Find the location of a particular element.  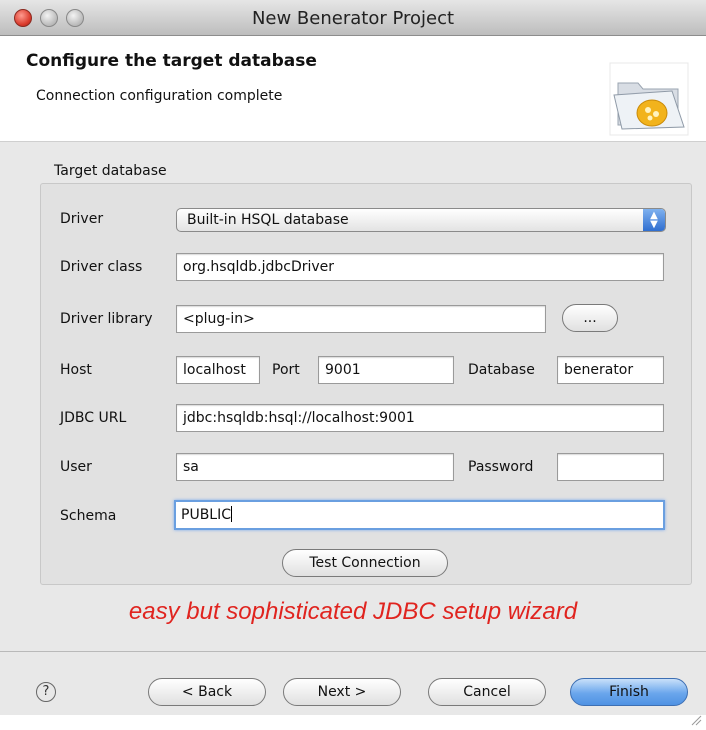

title-bar: New Benerator Project is located at coordinates (353, 18).